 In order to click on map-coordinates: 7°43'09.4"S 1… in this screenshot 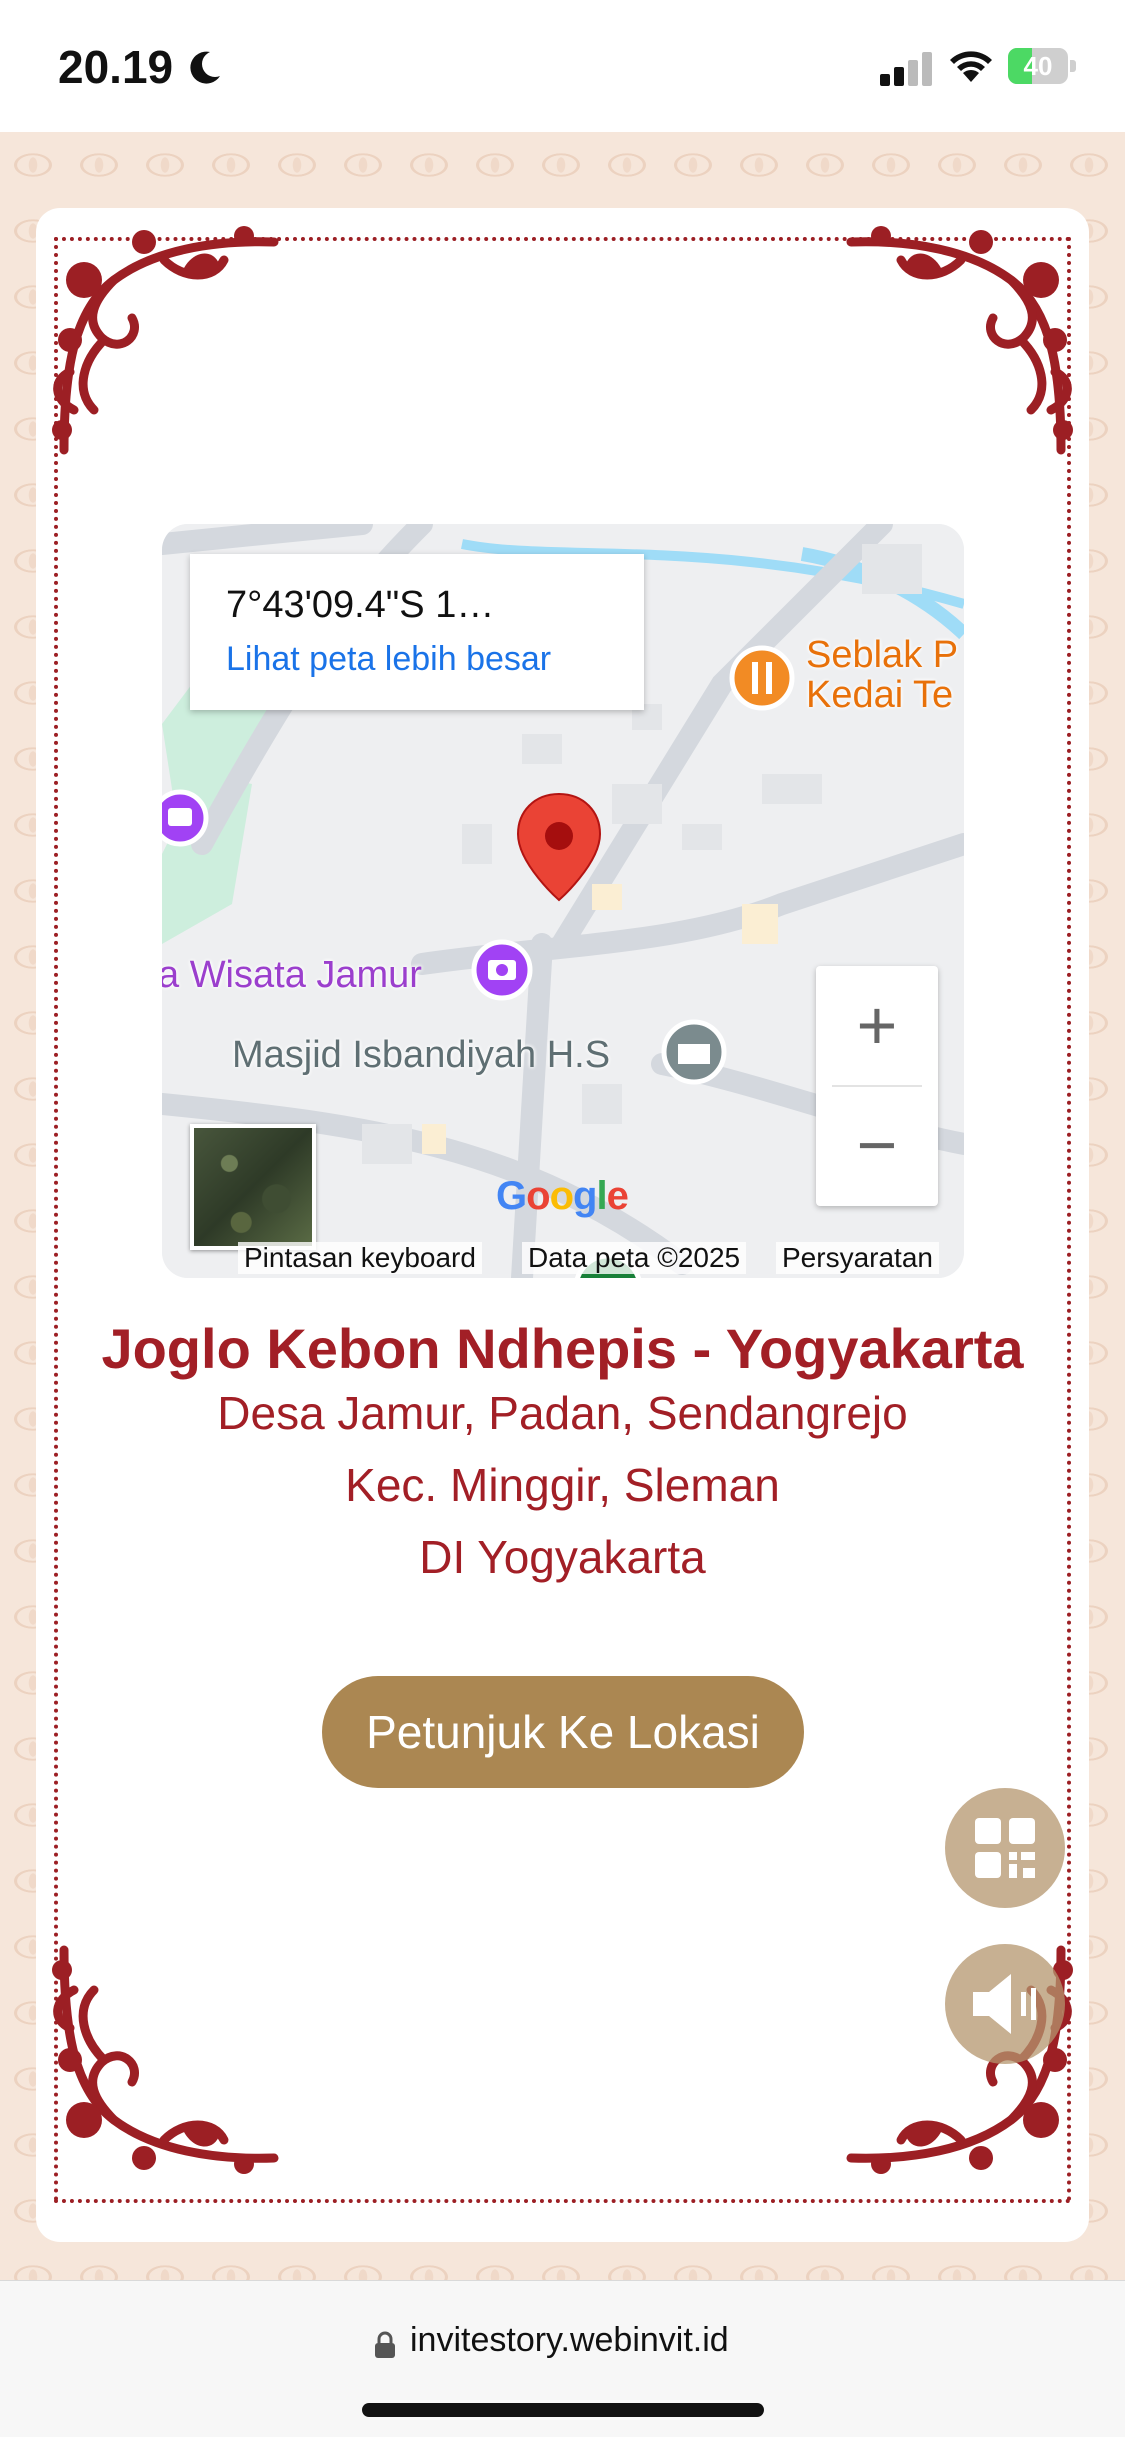, I will do `click(360, 605)`.